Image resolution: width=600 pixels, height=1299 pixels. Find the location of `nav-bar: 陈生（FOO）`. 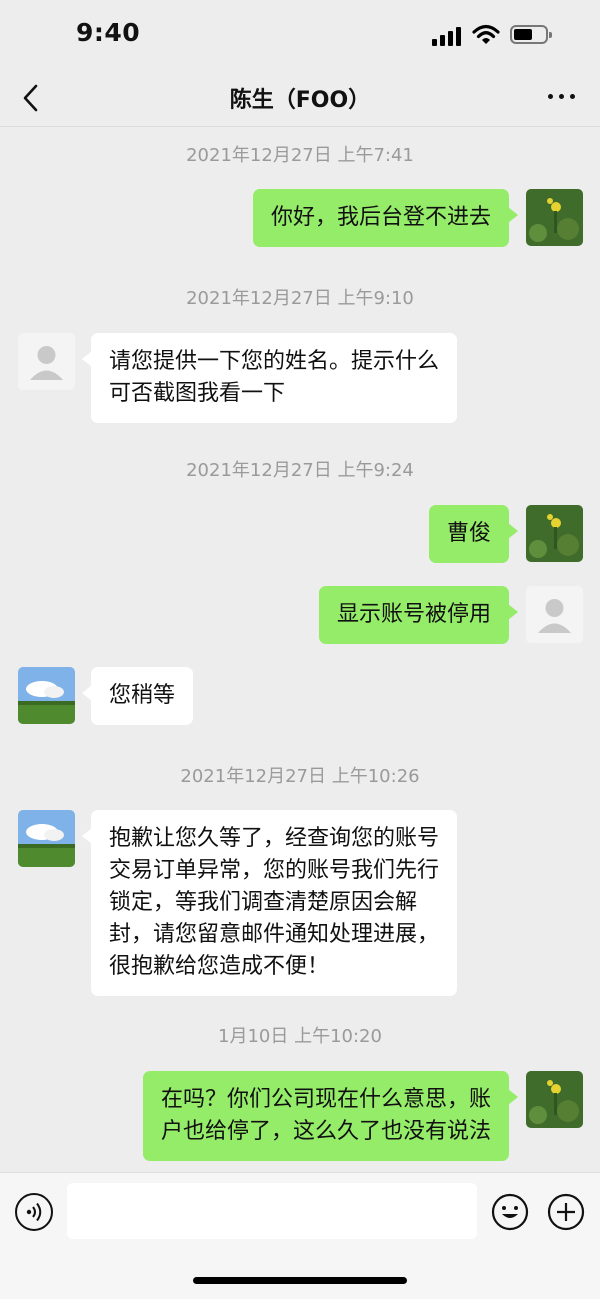

nav-bar: 陈生（FOO） is located at coordinates (300, 98).